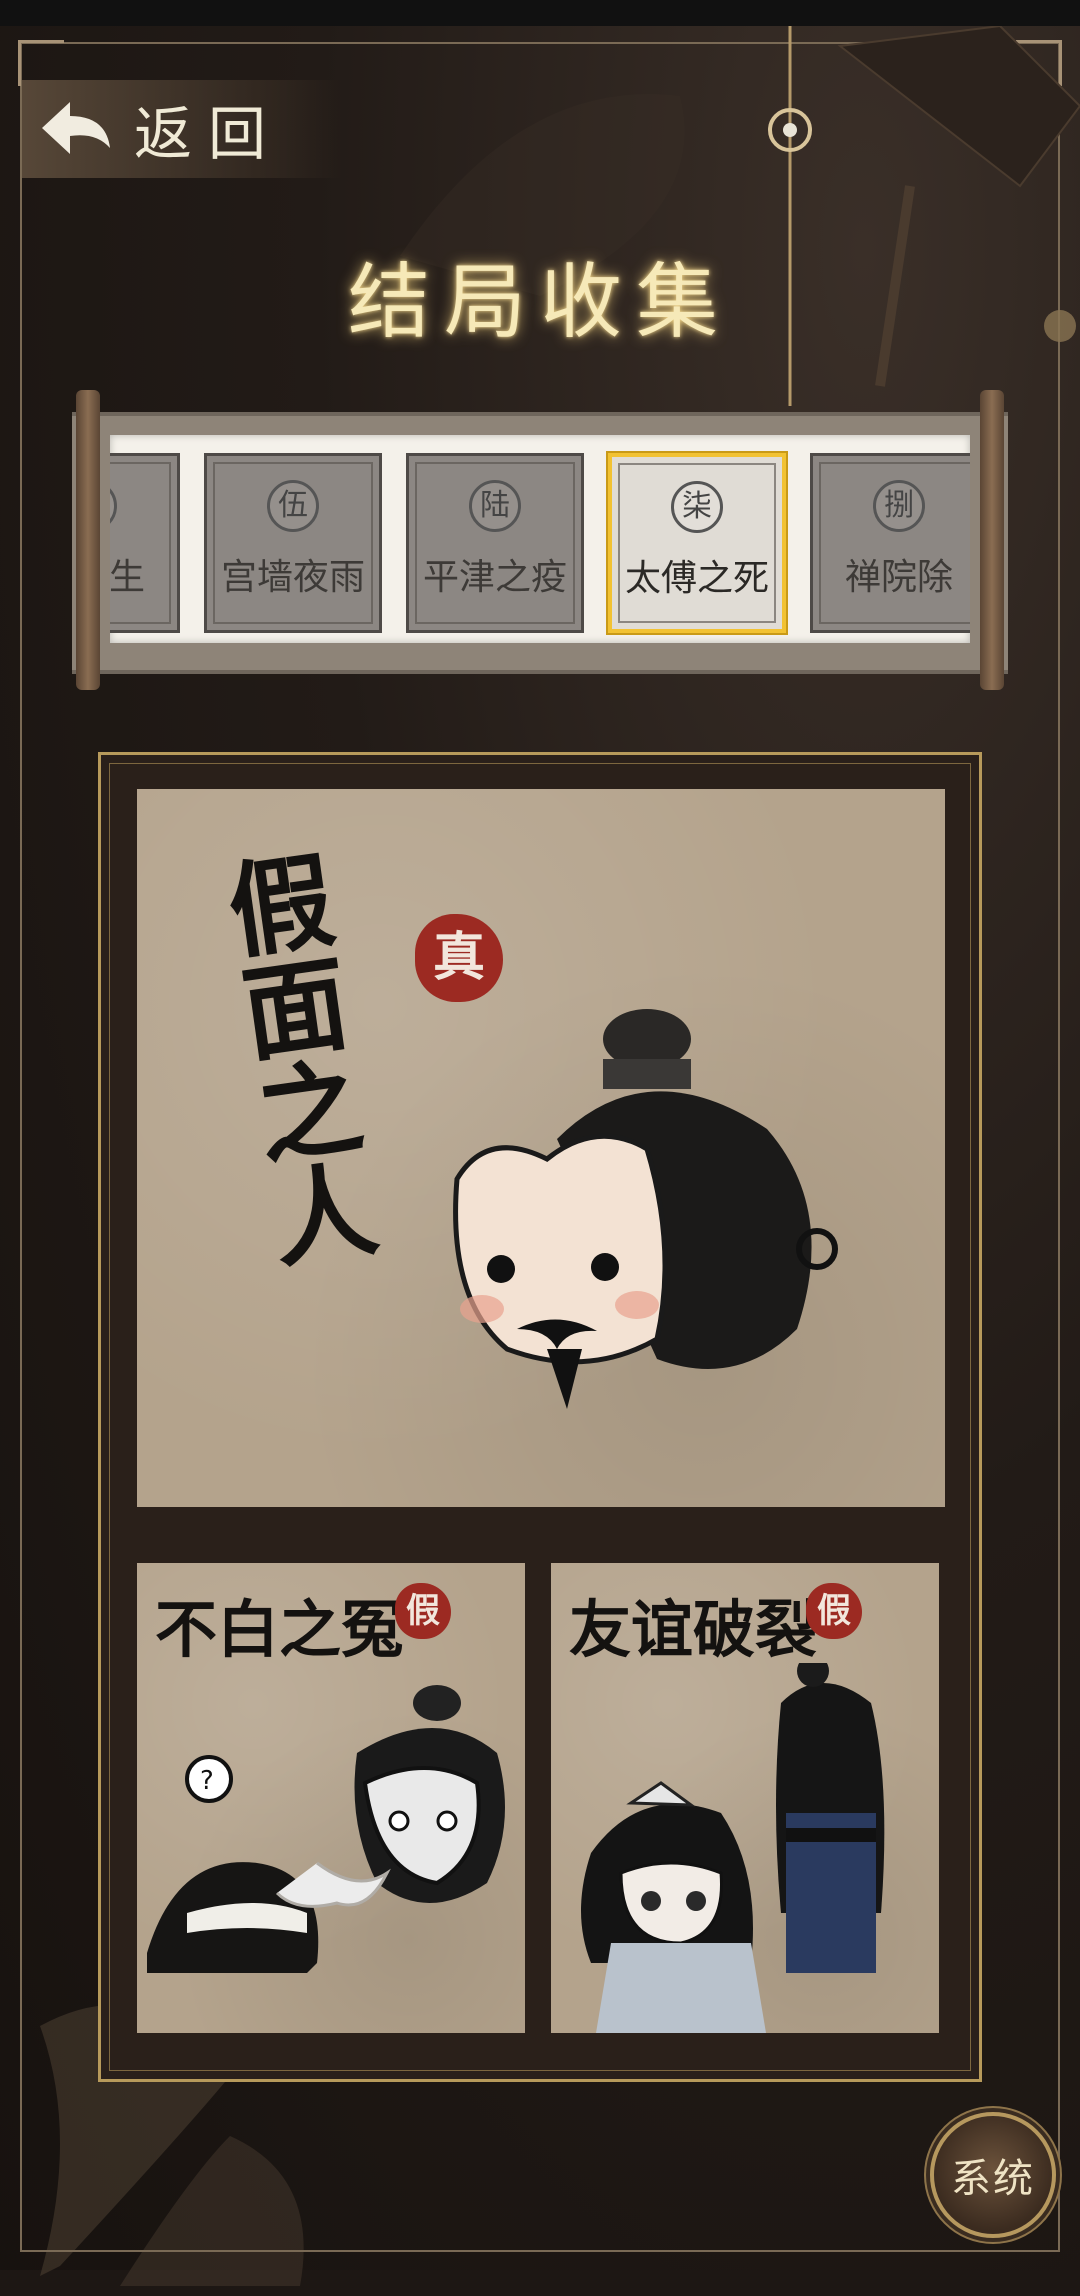  I want to click on taifu-character-illustration, so click(645, 1209).